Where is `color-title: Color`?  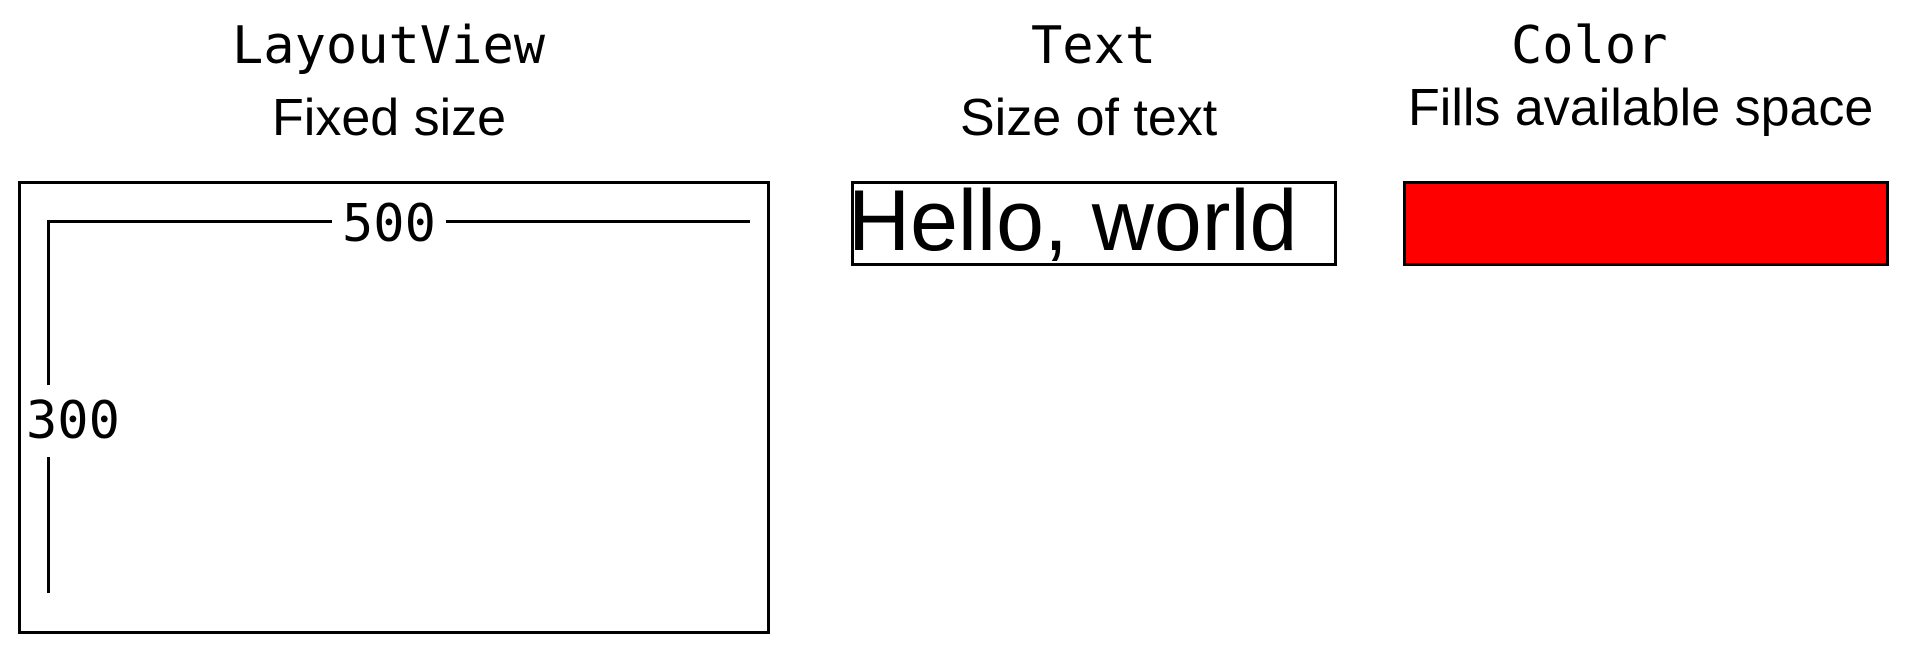 color-title: Color is located at coordinates (1589, 46).